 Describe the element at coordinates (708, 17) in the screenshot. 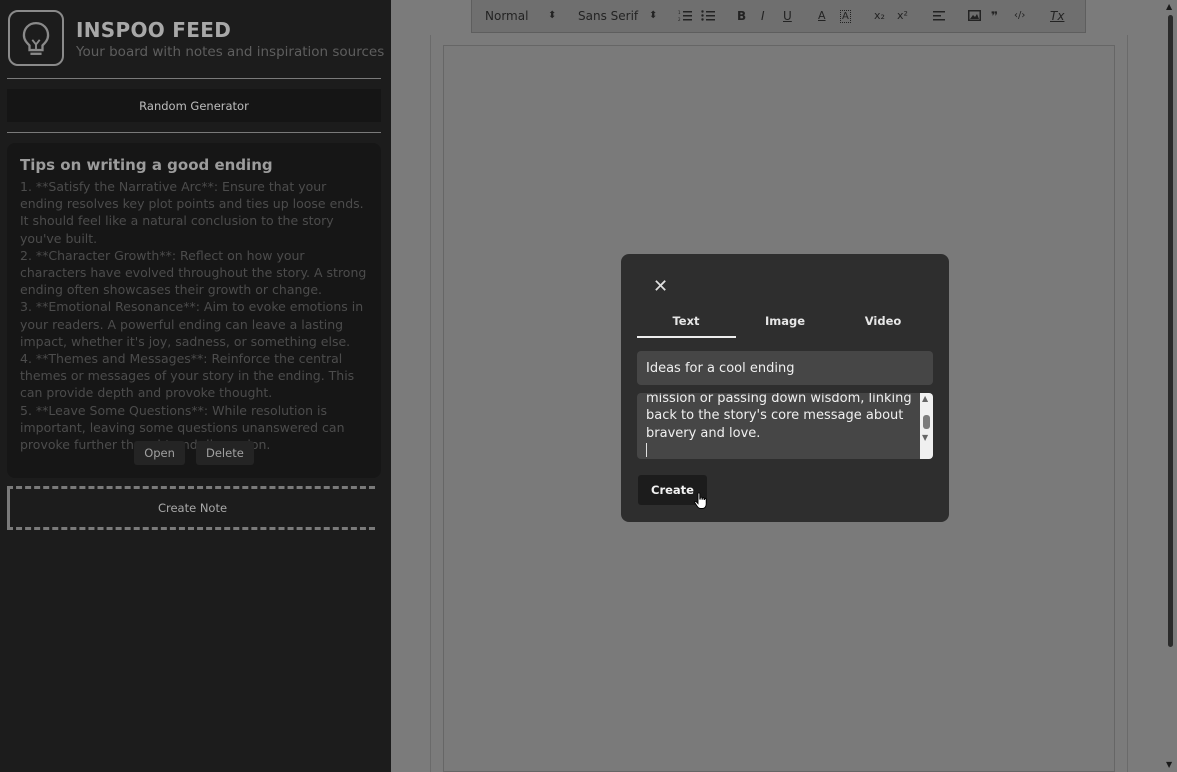

I see `bullet-list-icon` at that location.